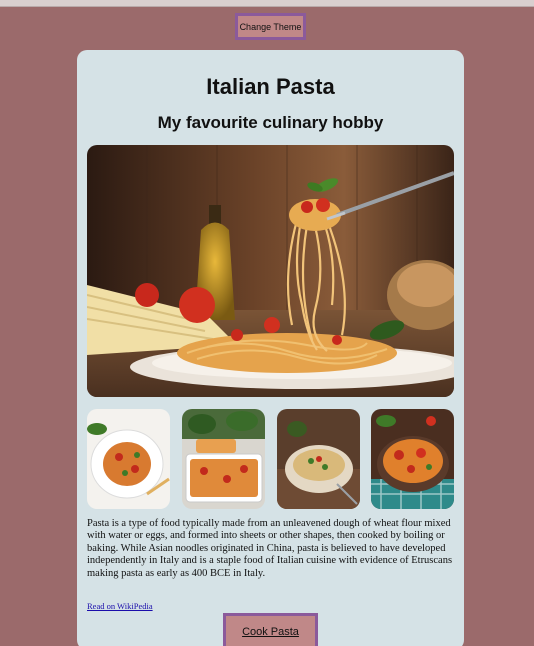 The width and height of the screenshot is (534, 646). What do you see at coordinates (223, 459) in the screenshot?
I see `thumbnail-pasta-bake` at bounding box center [223, 459].